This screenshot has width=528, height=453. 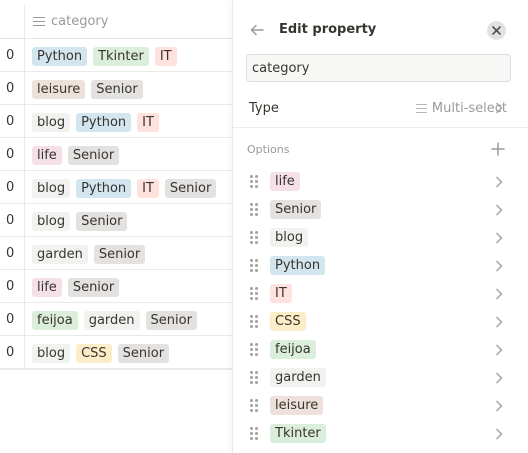 I want to click on category-cell: feijoa garden Senior, so click(x=114, y=320).